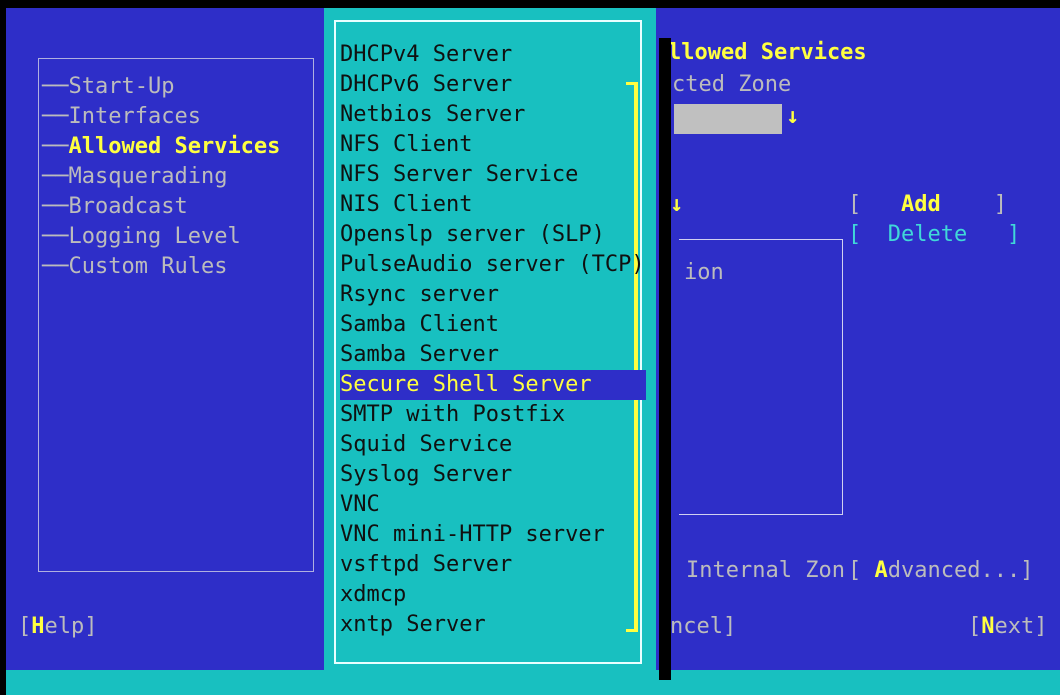  I want to click on table-header: ion, so click(704, 272).